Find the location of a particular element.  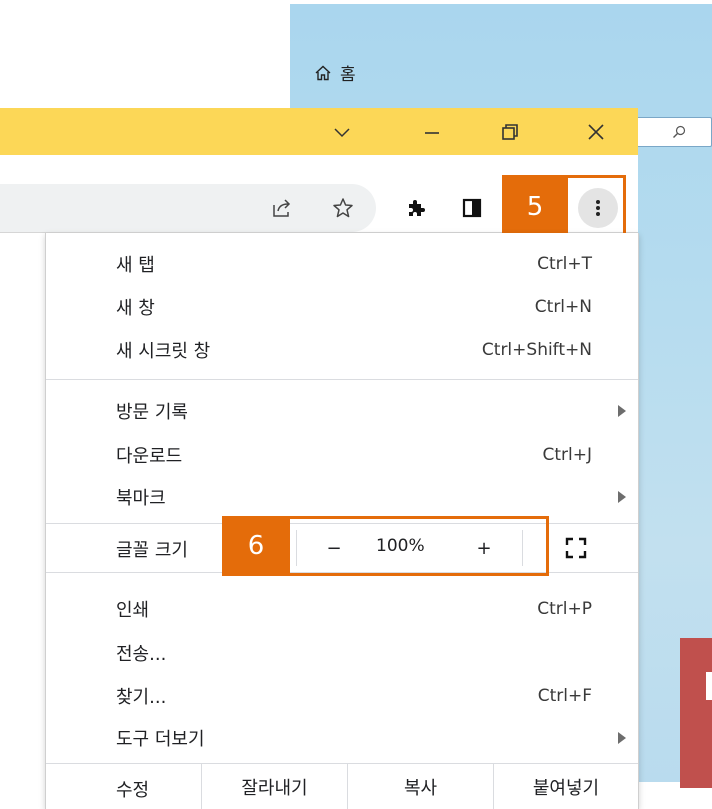

close-button is located at coordinates (596, 131).